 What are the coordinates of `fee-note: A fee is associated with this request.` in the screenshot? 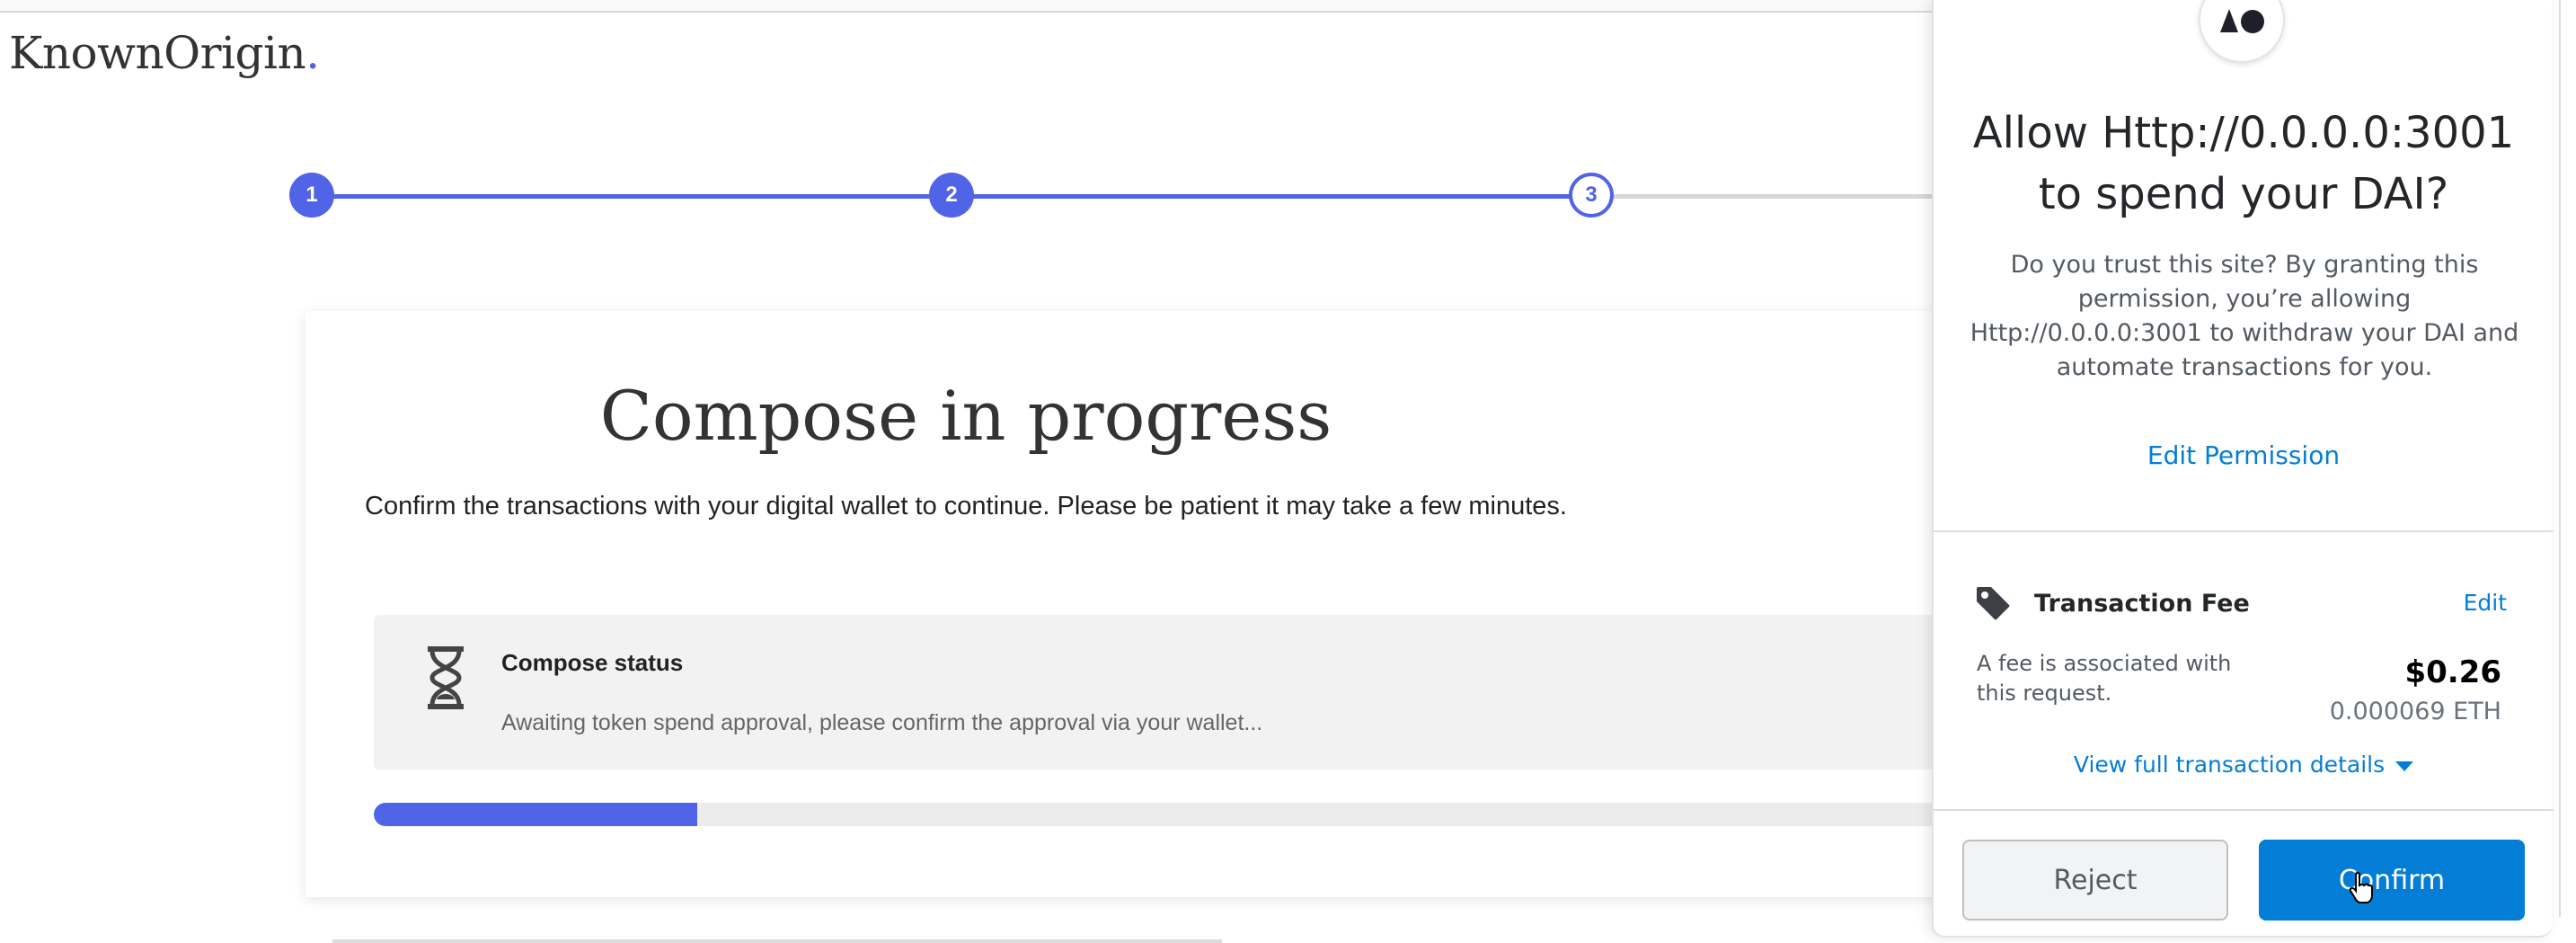 It's located at (2104, 678).